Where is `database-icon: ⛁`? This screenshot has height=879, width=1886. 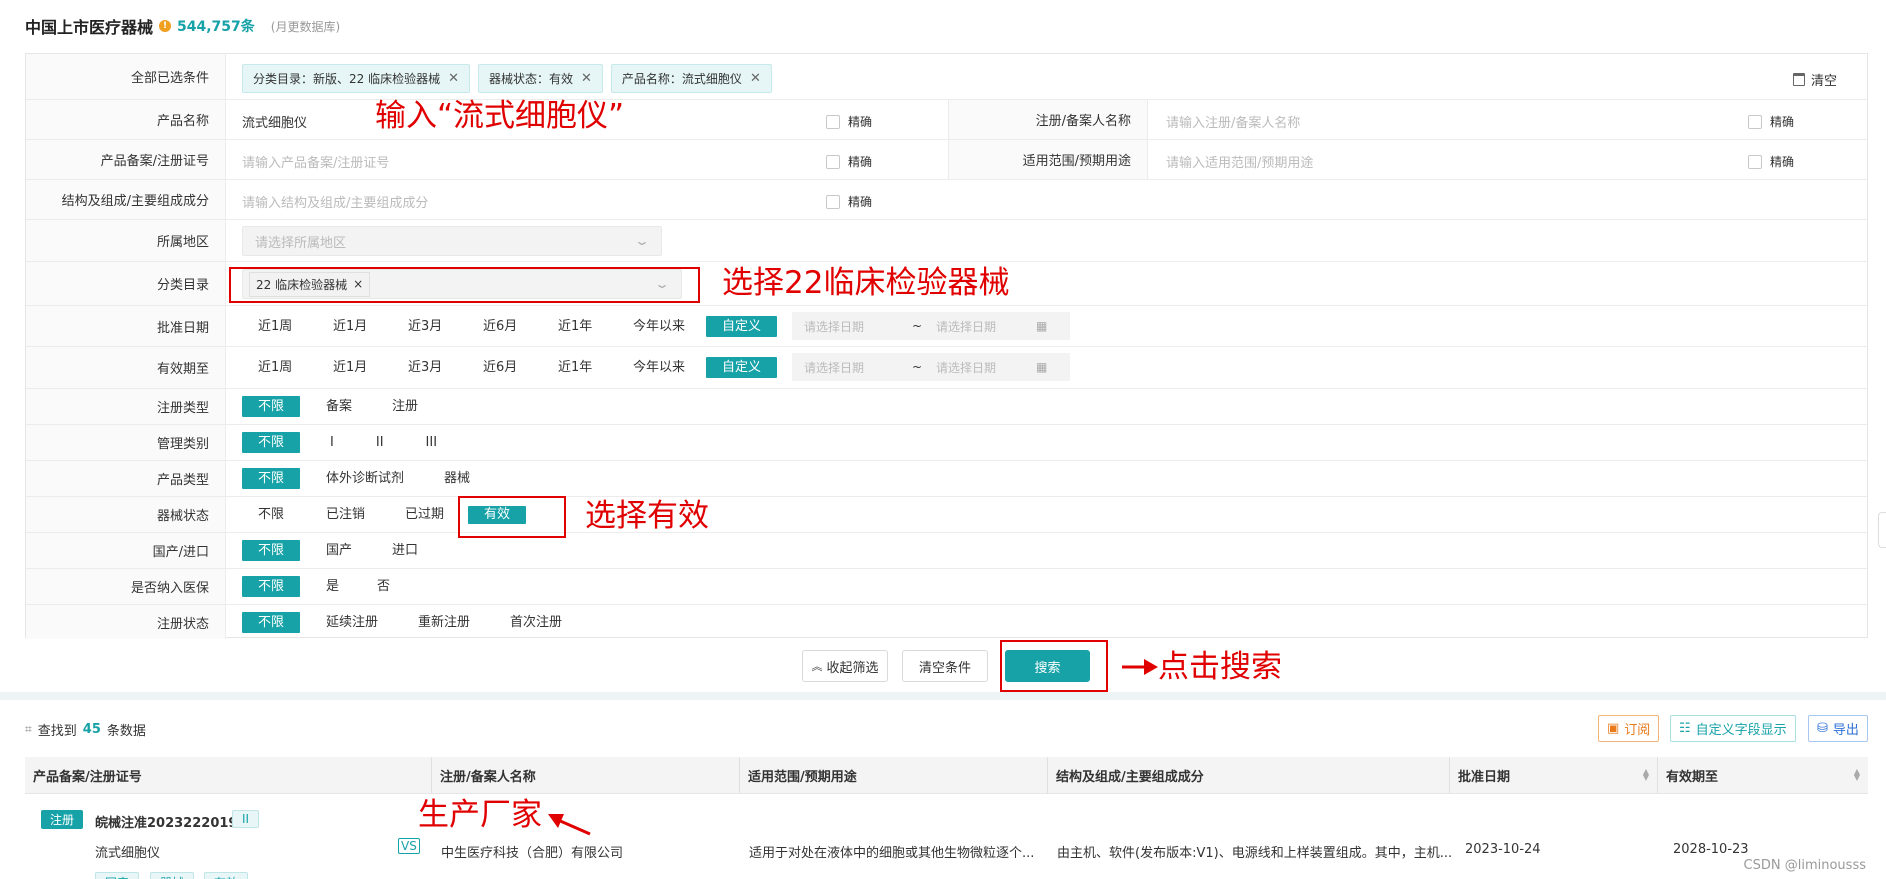
database-icon: ⛁ is located at coordinates (1822, 728).